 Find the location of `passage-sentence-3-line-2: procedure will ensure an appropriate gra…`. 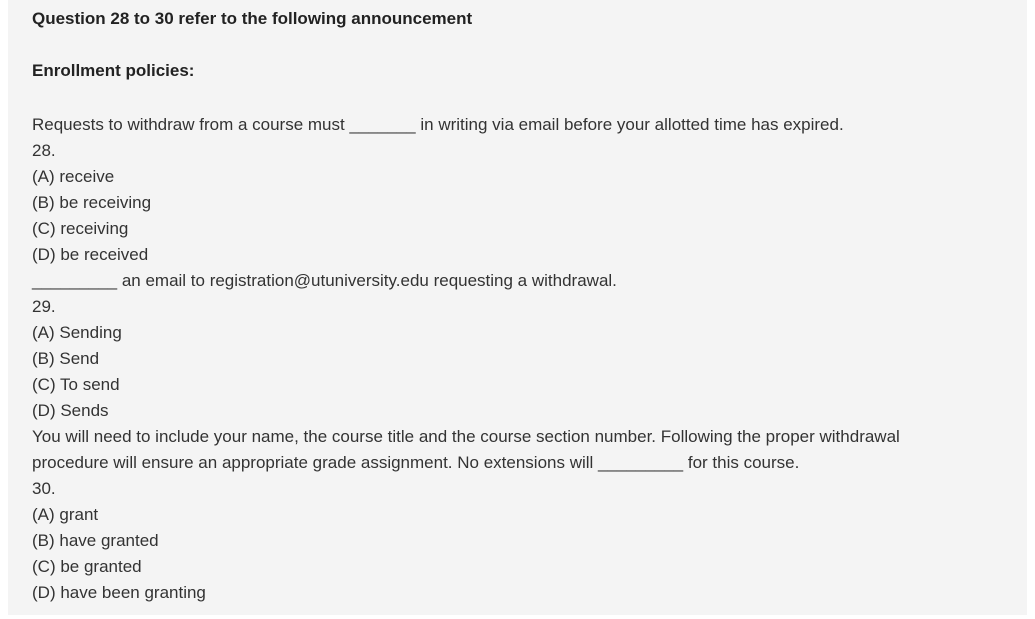

passage-sentence-3-line-2: procedure will ensure an appropriate gra… is located at coordinates (416, 462).